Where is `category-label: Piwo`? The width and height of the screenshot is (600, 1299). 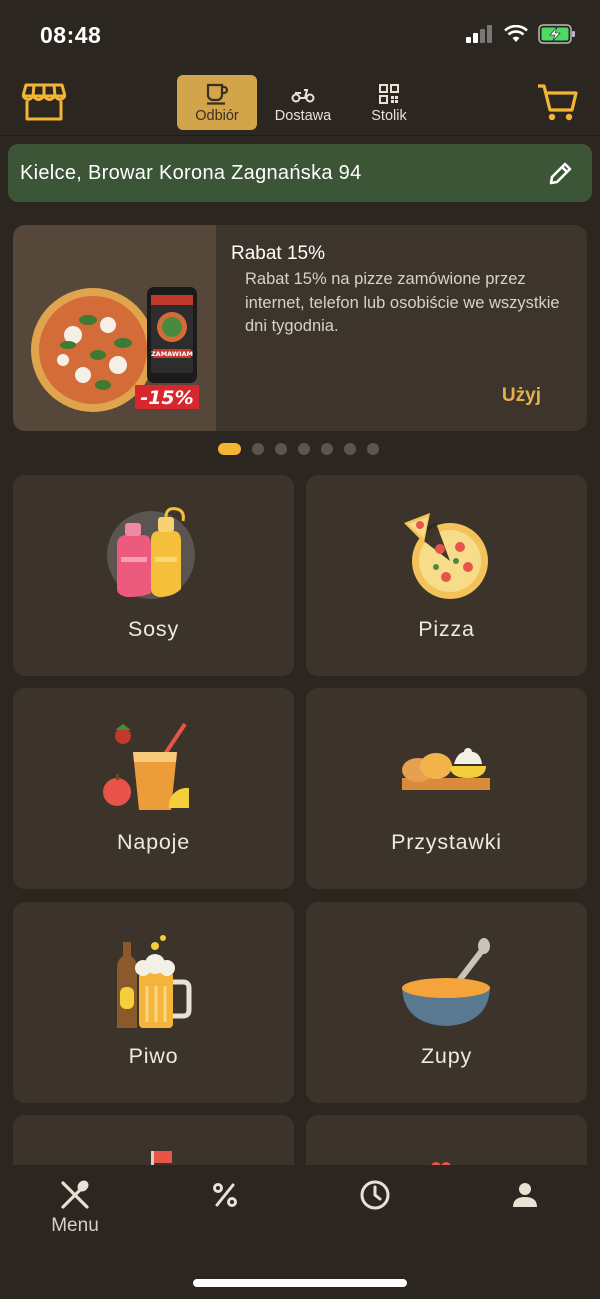
category-label: Piwo is located at coordinates (153, 1056).